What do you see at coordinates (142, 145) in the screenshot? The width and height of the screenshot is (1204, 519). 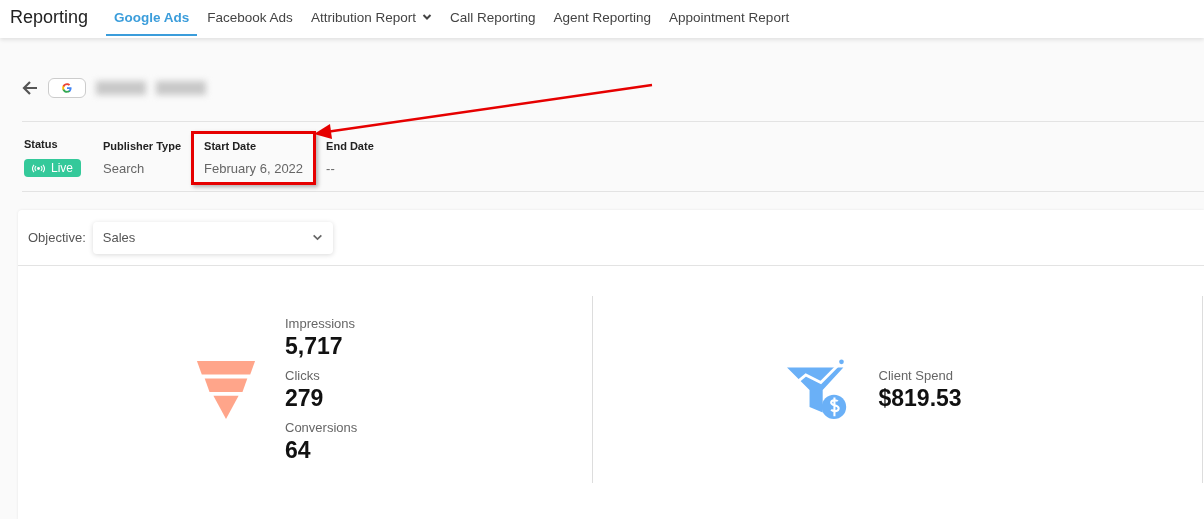 I see `field-label: Publisher Type` at bounding box center [142, 145].